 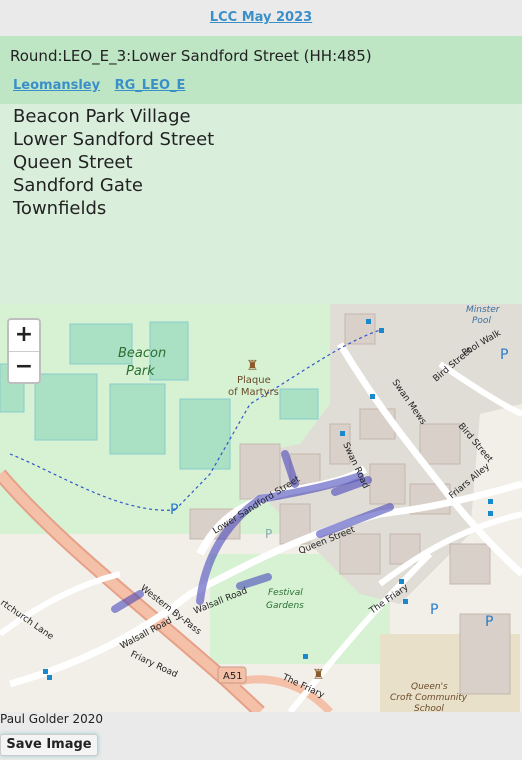 What do you see at coordinates (102, 116) in the screenshot?
I see `street-item: Beacon Park Village` at bounding box center [102, 116].